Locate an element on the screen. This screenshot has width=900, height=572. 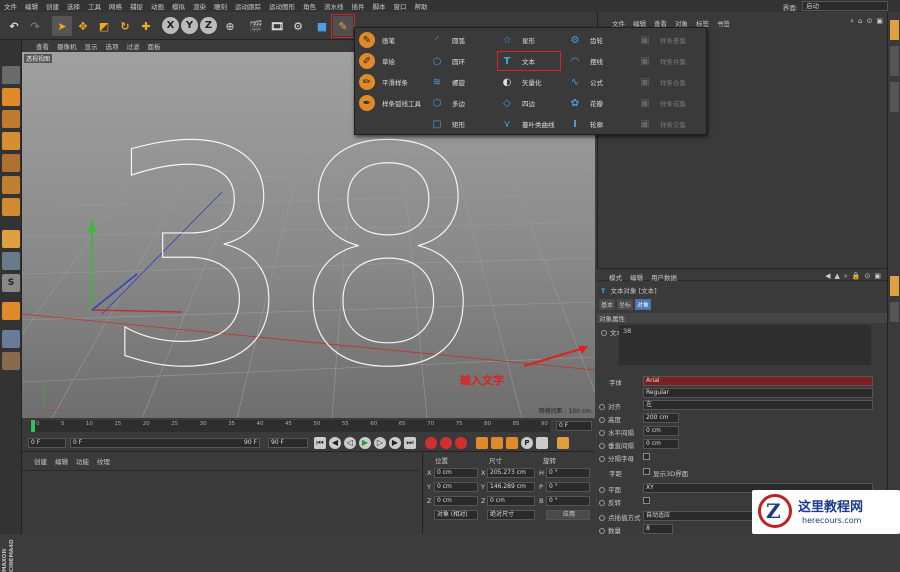
menu-render: 渲染 is located at coordinates (199, 6).